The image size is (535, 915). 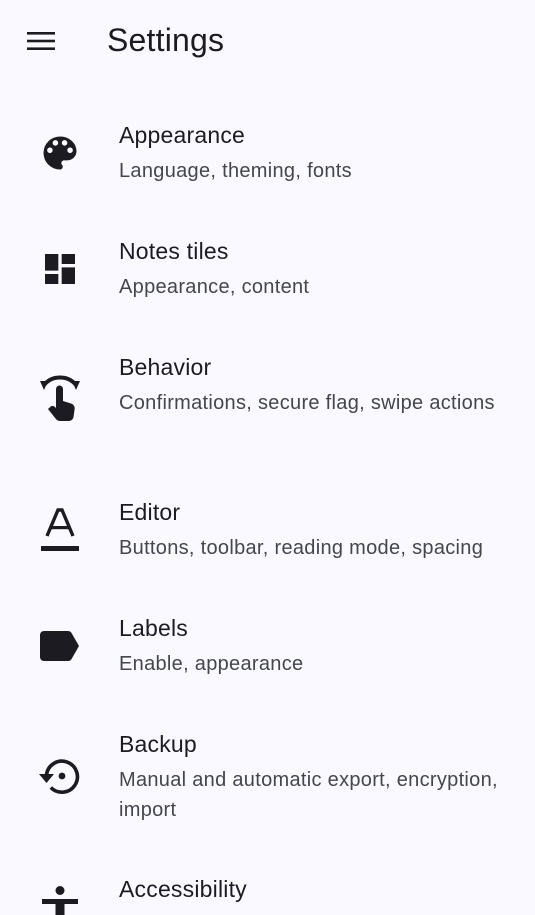 I want to click on top-app-bar: Settings, so click(x=267, y=41).